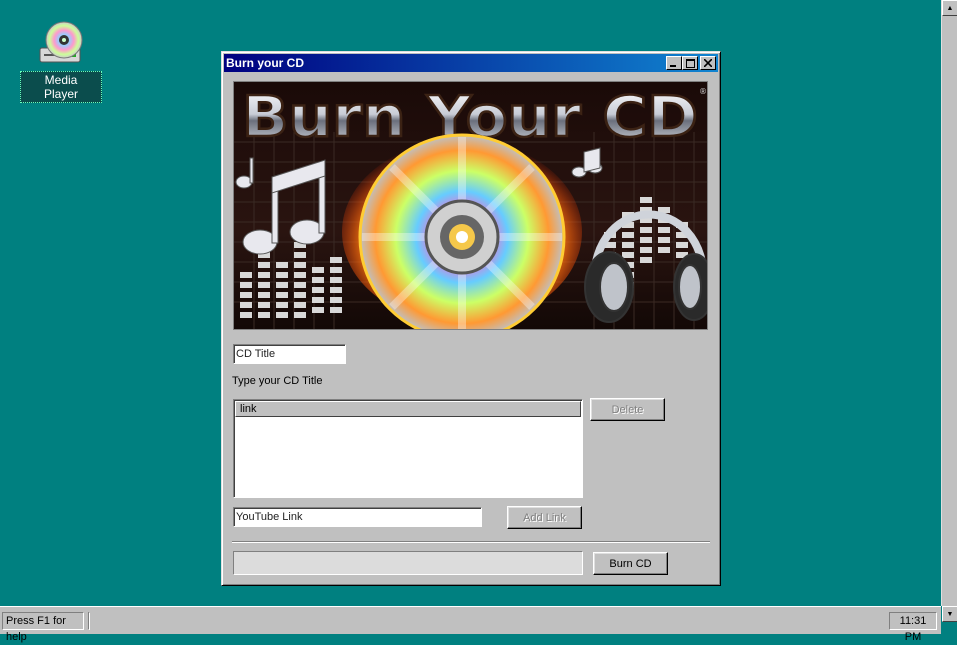 This screenshot has height=645, width=957. I want to click on desktop-icon-label: Media Player, so click(61, 87).